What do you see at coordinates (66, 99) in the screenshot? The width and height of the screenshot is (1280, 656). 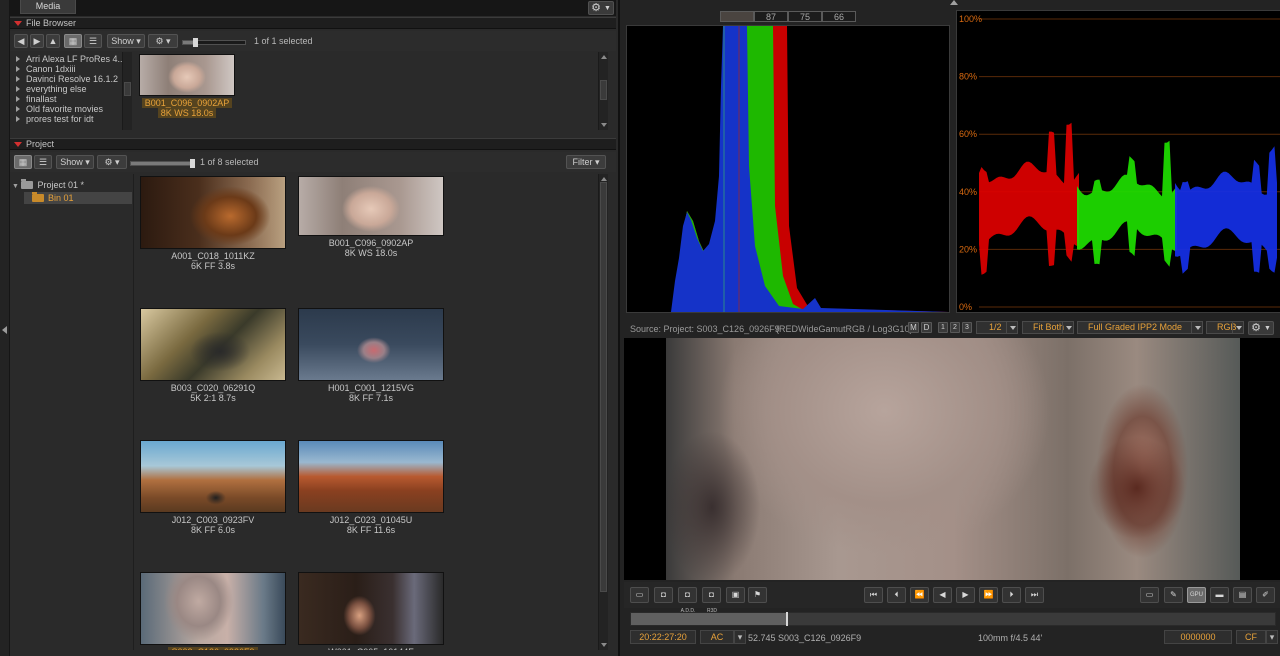 I see `tree-folder-item: finallast` at bounding box center [66, 99].